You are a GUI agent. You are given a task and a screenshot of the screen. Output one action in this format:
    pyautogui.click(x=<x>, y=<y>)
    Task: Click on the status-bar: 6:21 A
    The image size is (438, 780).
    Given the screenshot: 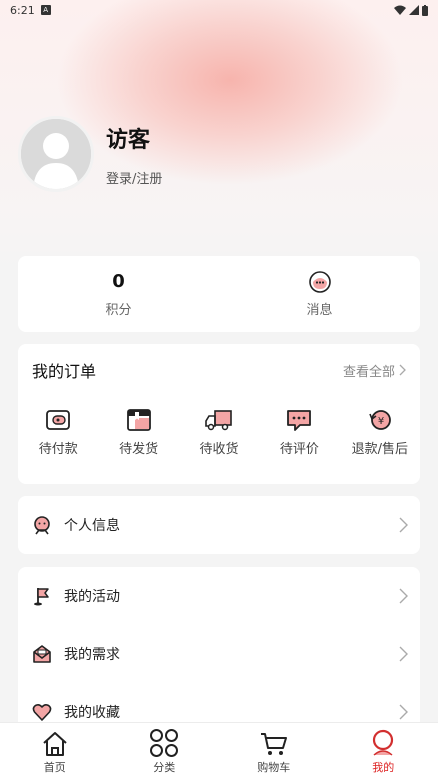 What is the action you would take?
    pyautogui.click(x=219, y=10)
    